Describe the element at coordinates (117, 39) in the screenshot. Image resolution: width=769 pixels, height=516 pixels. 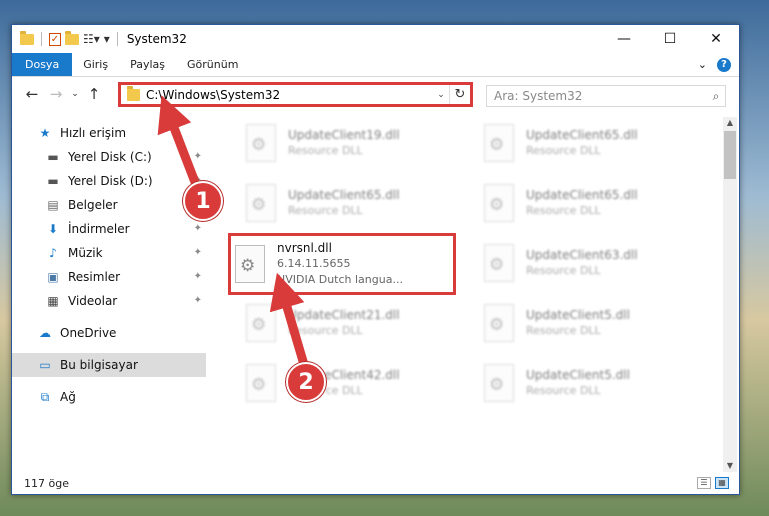
I see `divider` at that location.